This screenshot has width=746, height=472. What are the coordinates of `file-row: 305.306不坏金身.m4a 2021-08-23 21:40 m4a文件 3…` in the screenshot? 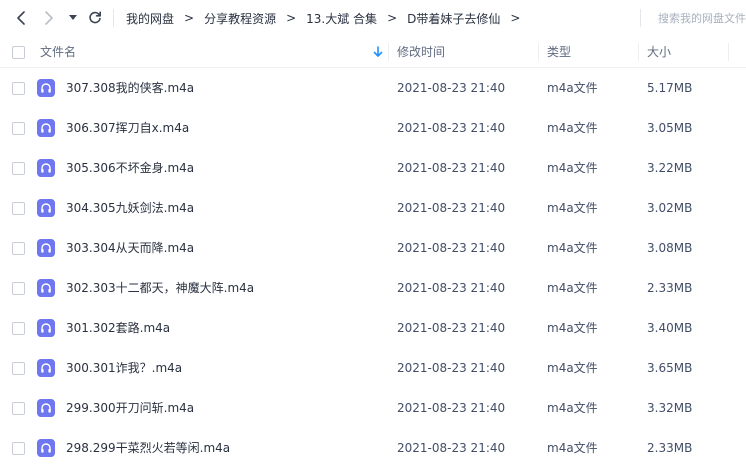 It's located at (373, 168).